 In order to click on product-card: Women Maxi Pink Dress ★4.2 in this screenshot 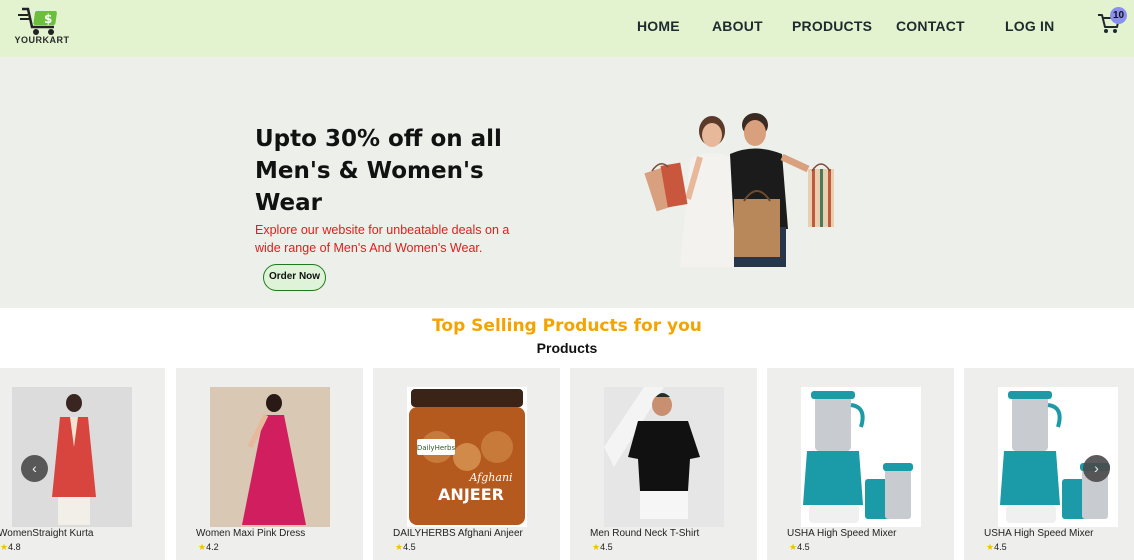, I will do `click(269, 464)`.